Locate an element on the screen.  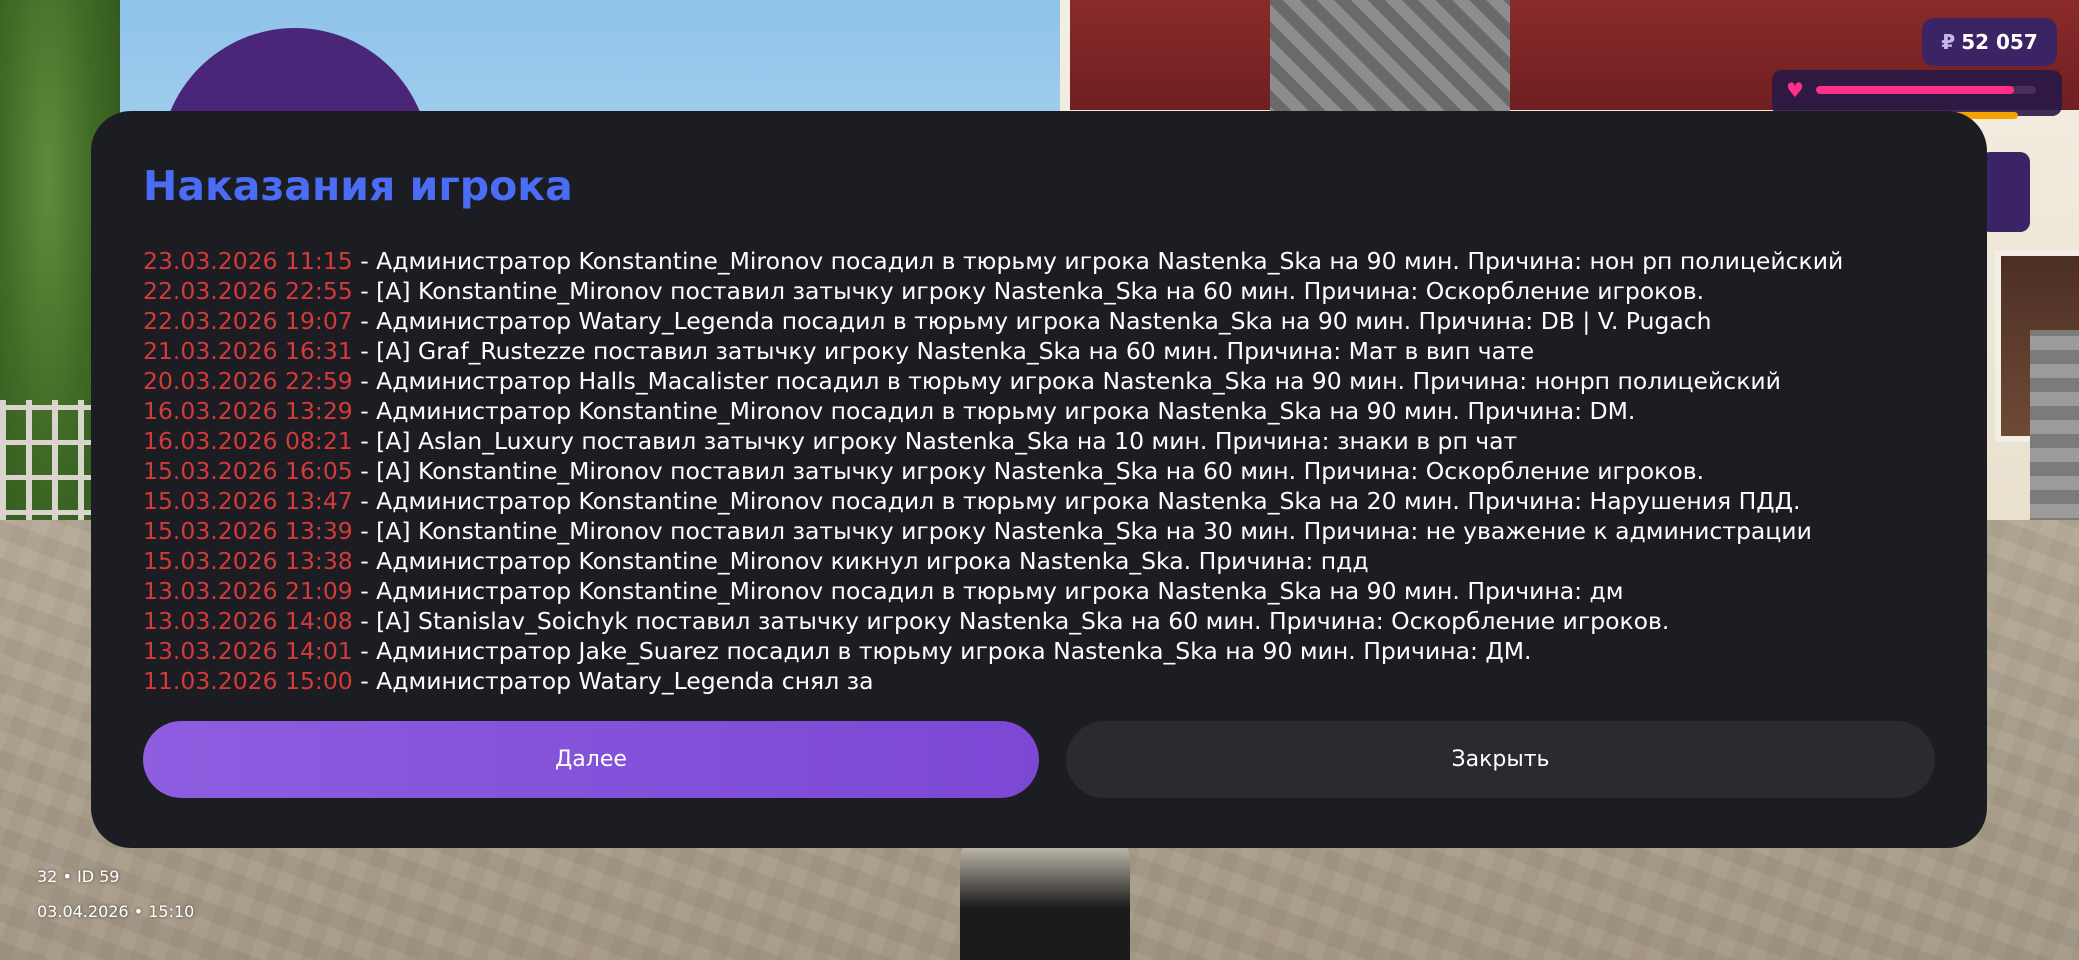
entry-date: 13.03.2026 21:09 is located at coordinates (248, 591).